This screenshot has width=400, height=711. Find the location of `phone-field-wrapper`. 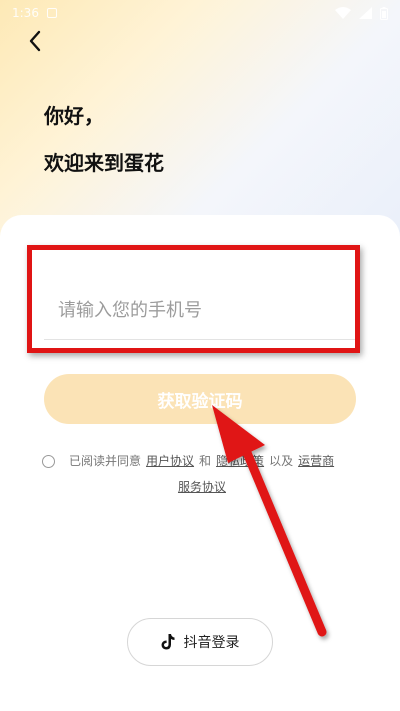

phone-field-wrapper is located at coordinates (200, 314).